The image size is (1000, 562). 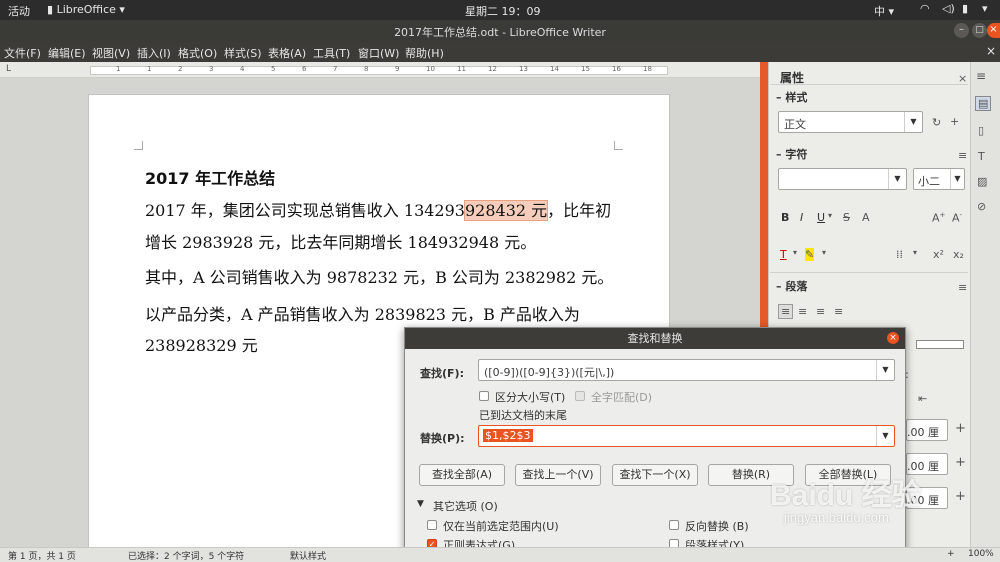 I want to click on tab-stop-icon: L, so click(x=8, y=69).